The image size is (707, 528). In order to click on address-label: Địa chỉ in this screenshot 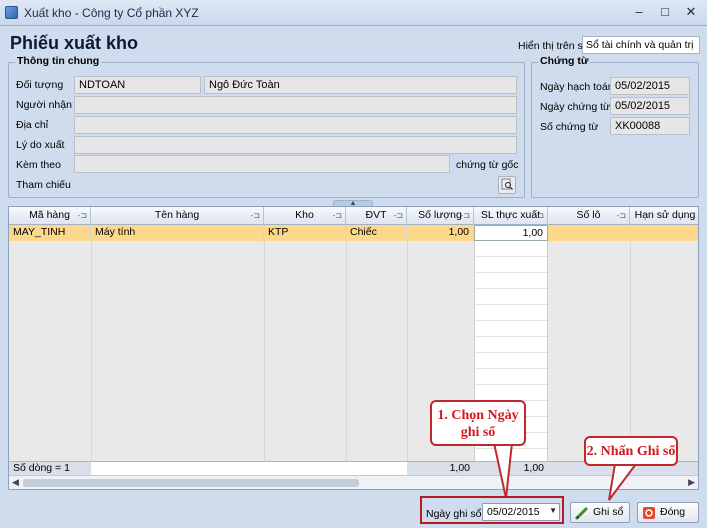, I will do `click(32, 125)`.